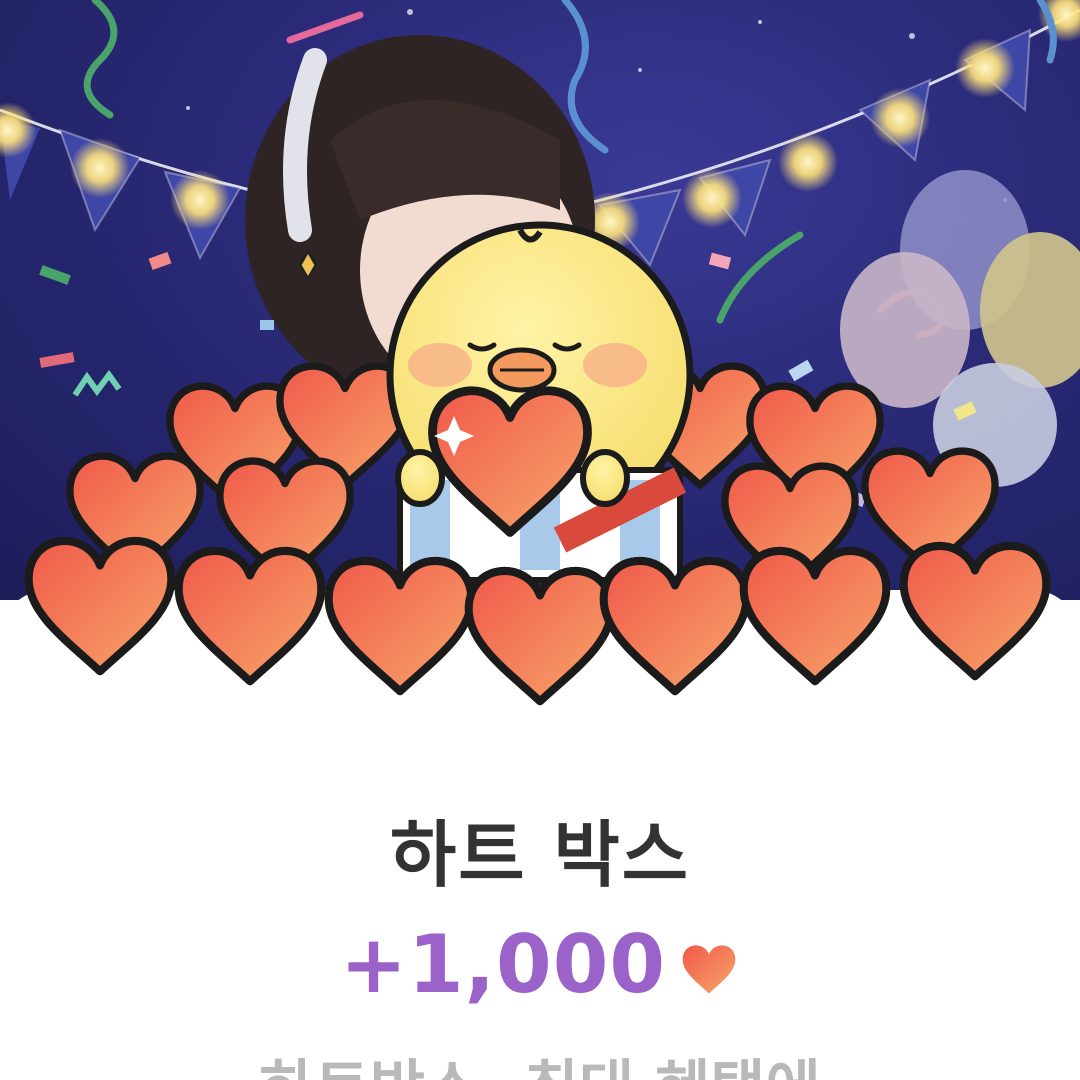 This screenshot has width=1080, height=1080. I want to click on reward-amount: +1,000, so click(503, 964).